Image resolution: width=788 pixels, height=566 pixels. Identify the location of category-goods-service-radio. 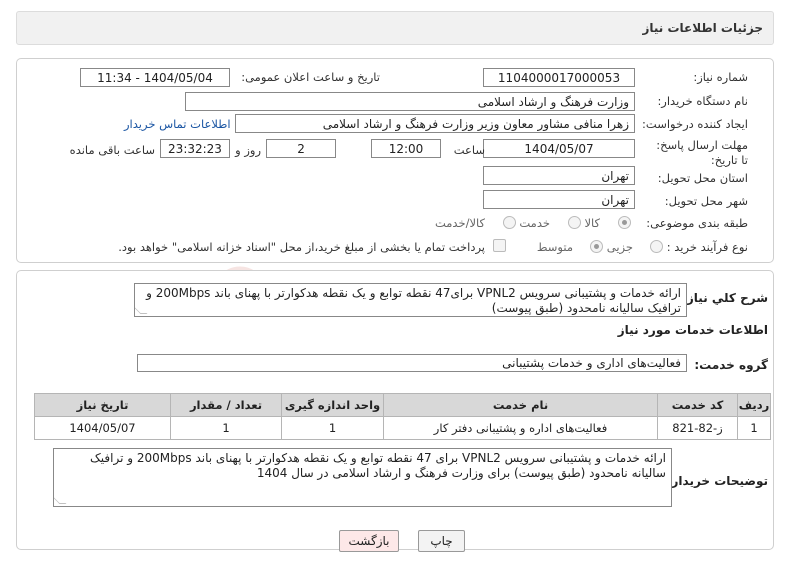
(509, 222).